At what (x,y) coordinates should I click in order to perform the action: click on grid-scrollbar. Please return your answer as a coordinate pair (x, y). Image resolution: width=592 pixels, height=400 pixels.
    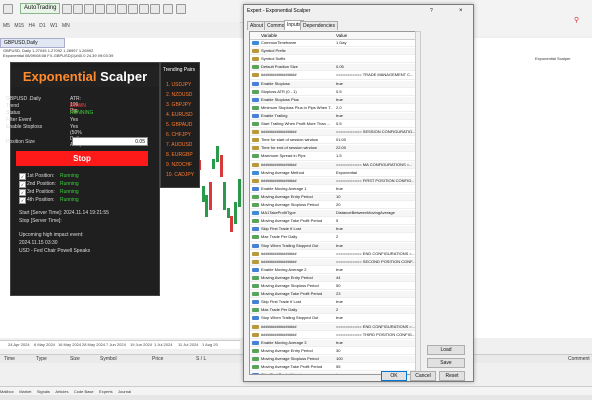
    Looking at the image, I should click on (418, 203).